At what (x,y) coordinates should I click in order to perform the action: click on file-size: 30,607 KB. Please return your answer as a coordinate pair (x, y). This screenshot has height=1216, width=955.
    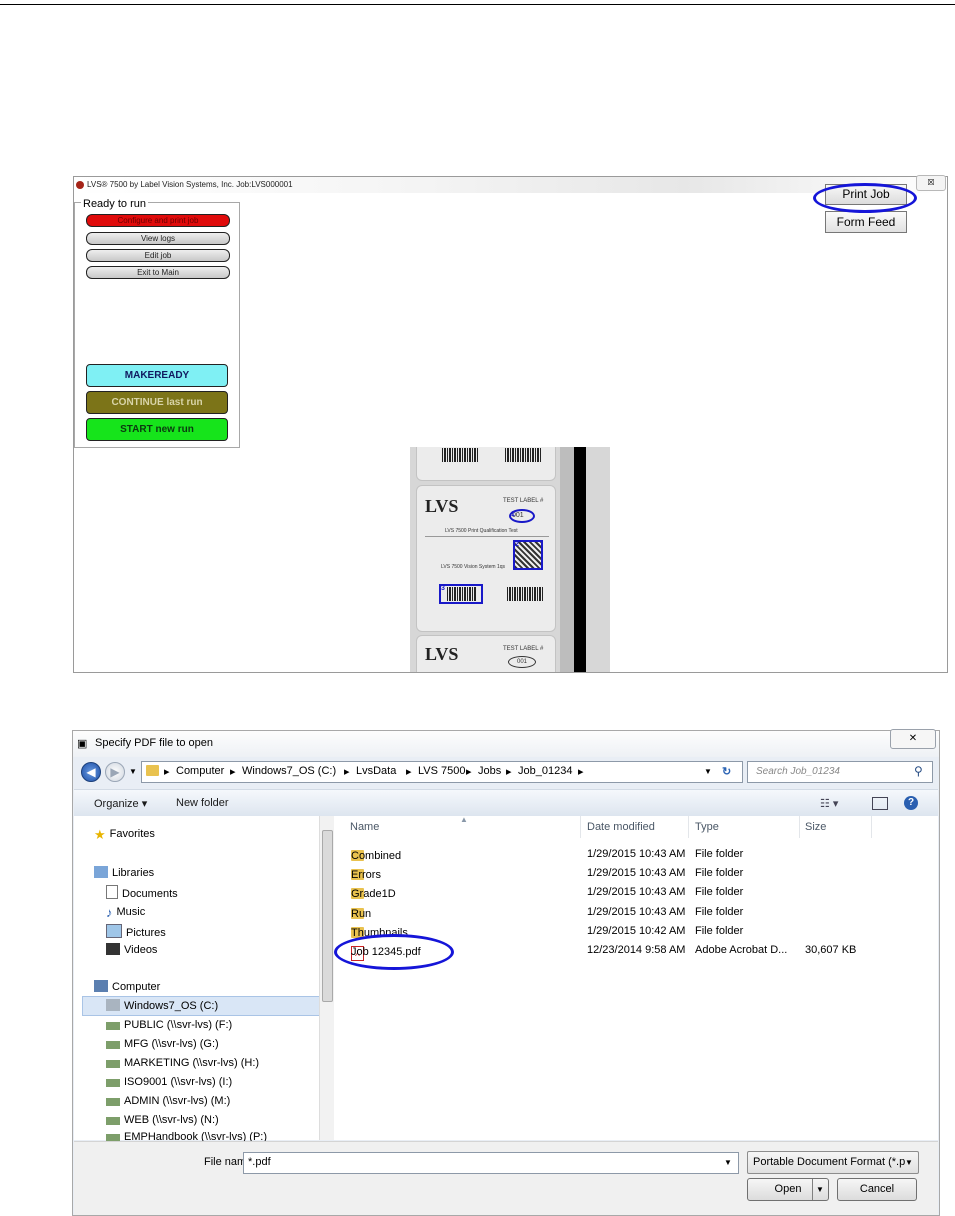
    Looking at the image, I should click on (831, 950).